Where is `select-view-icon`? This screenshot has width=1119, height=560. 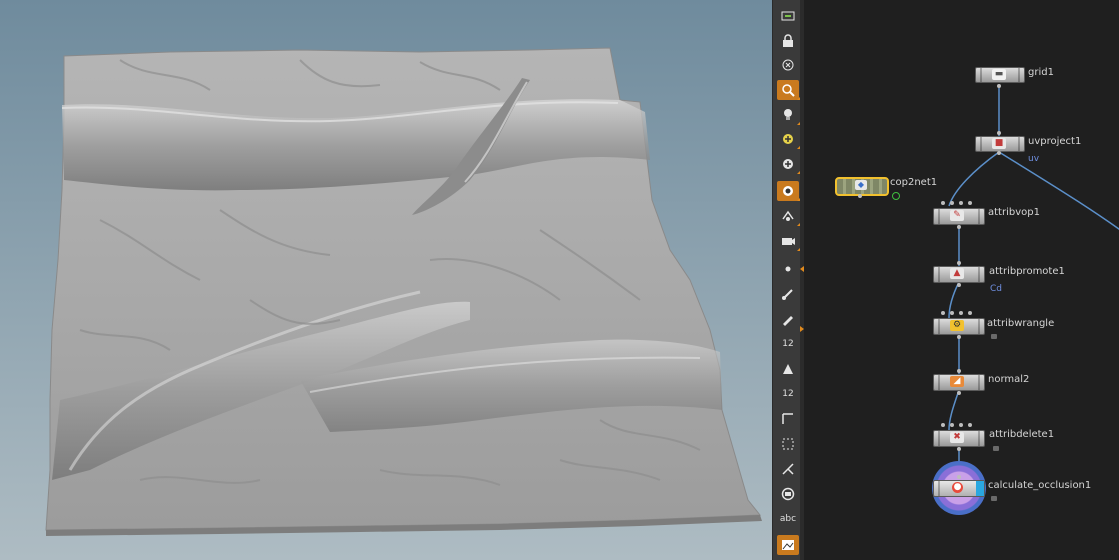 select-view-icon is located at coordinates (788, 16).